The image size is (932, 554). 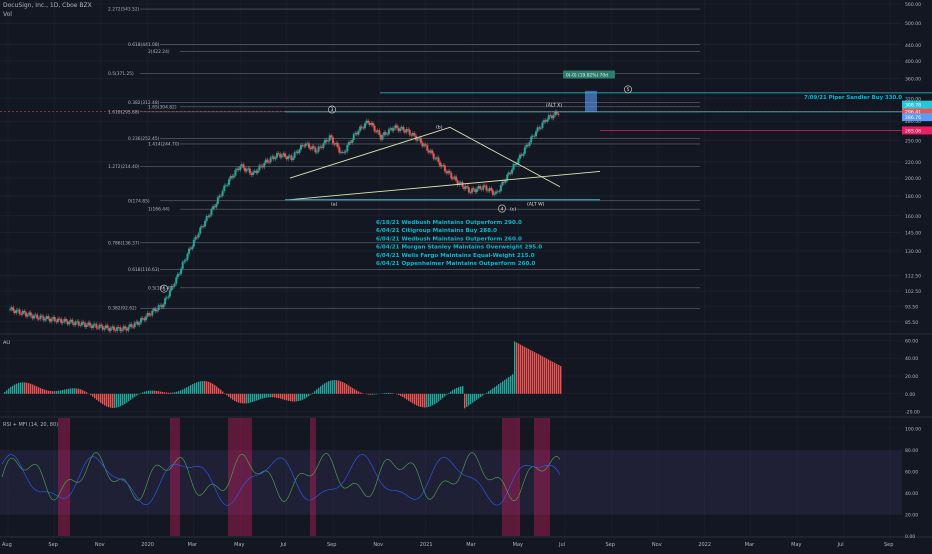 I want to click on volume-legend: Vol, so click(x=7, y=14).